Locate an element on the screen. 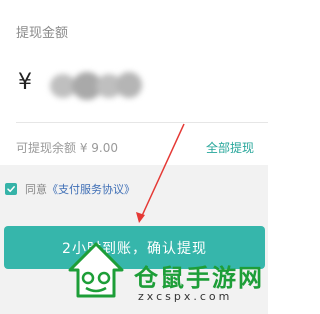  payment-agreement-link: 《支付服务协议》 is located at coordinates (91, 189).